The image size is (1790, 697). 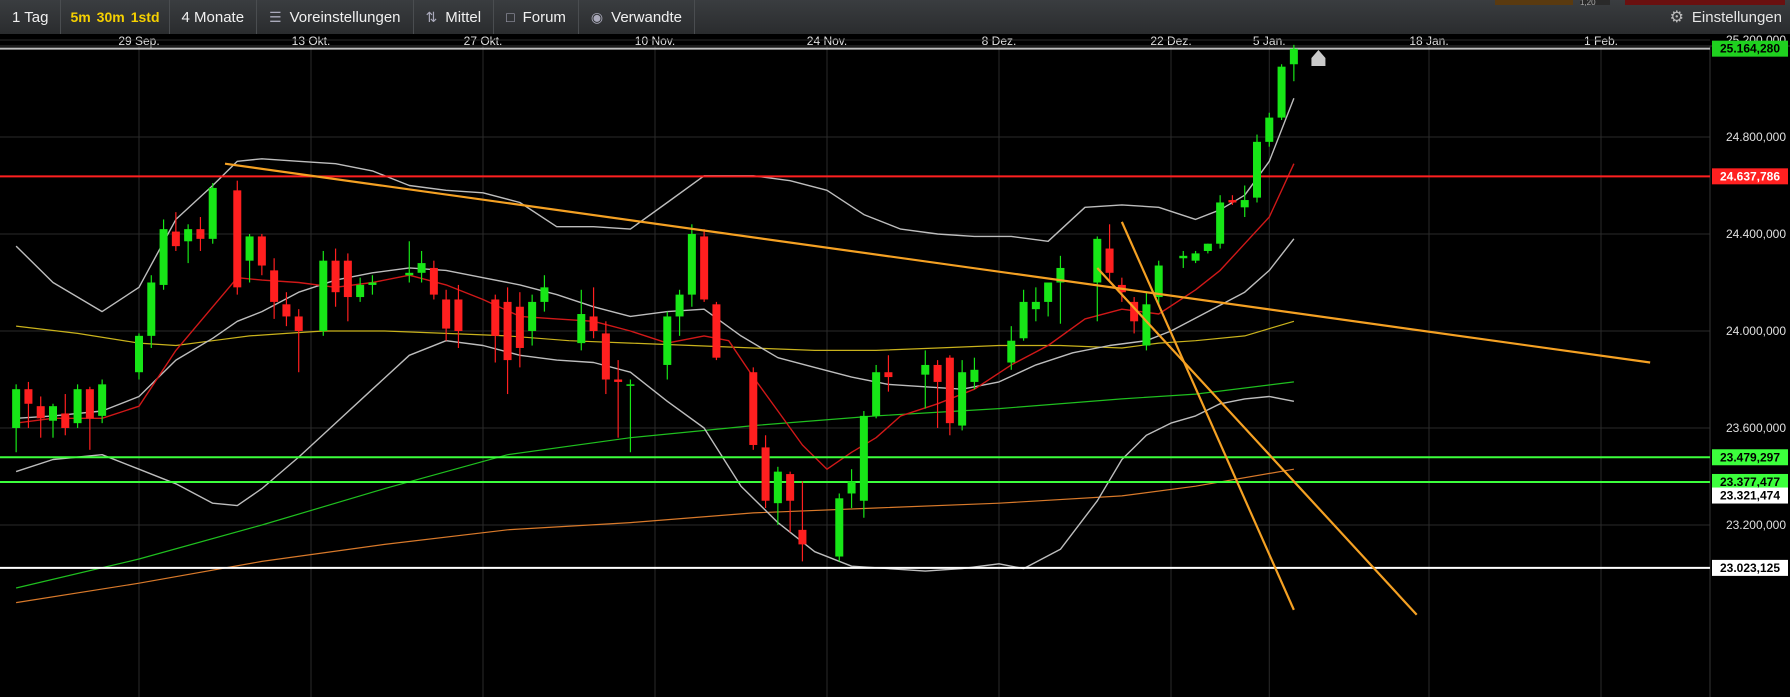 I want to click on indicator-icon: ⇅, so click(x=431, y=16).